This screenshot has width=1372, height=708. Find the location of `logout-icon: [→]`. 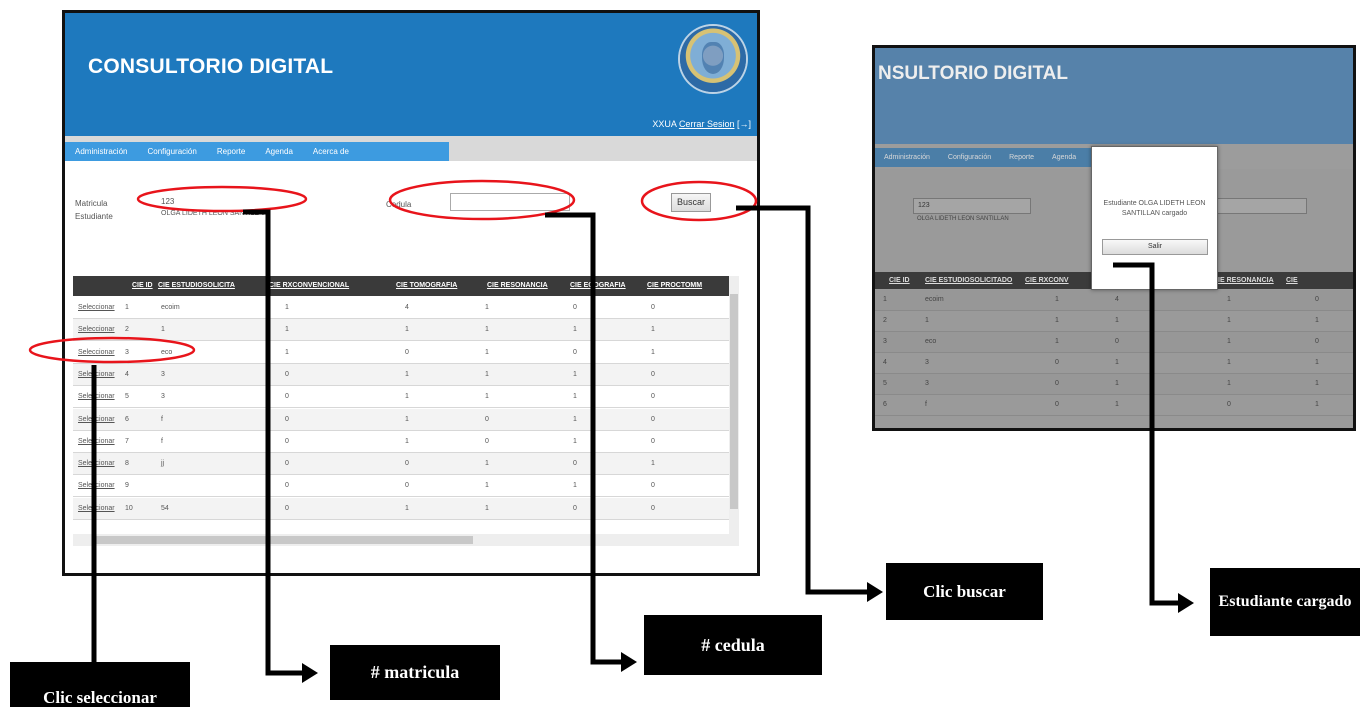

logout-icon: [→] is located at coordinates (744, 124).